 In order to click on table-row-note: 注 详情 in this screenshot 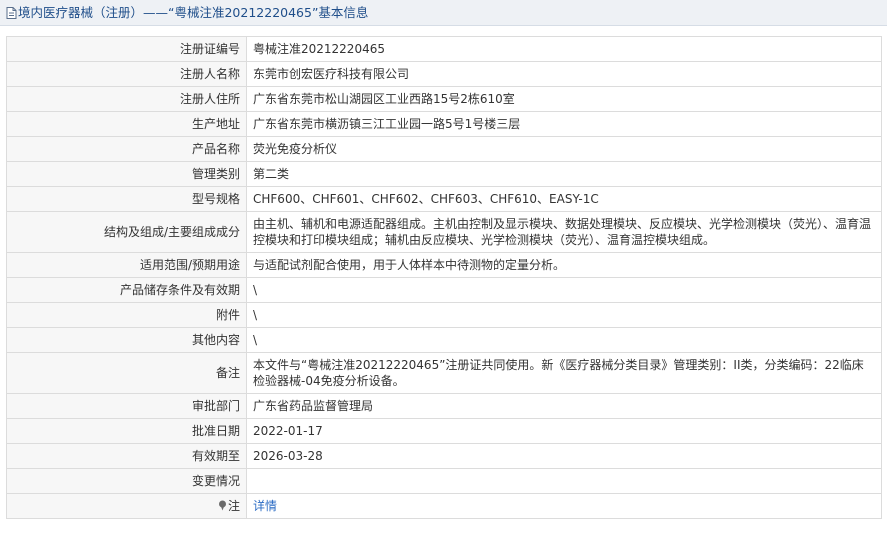, I will do `click(444, 506)`.